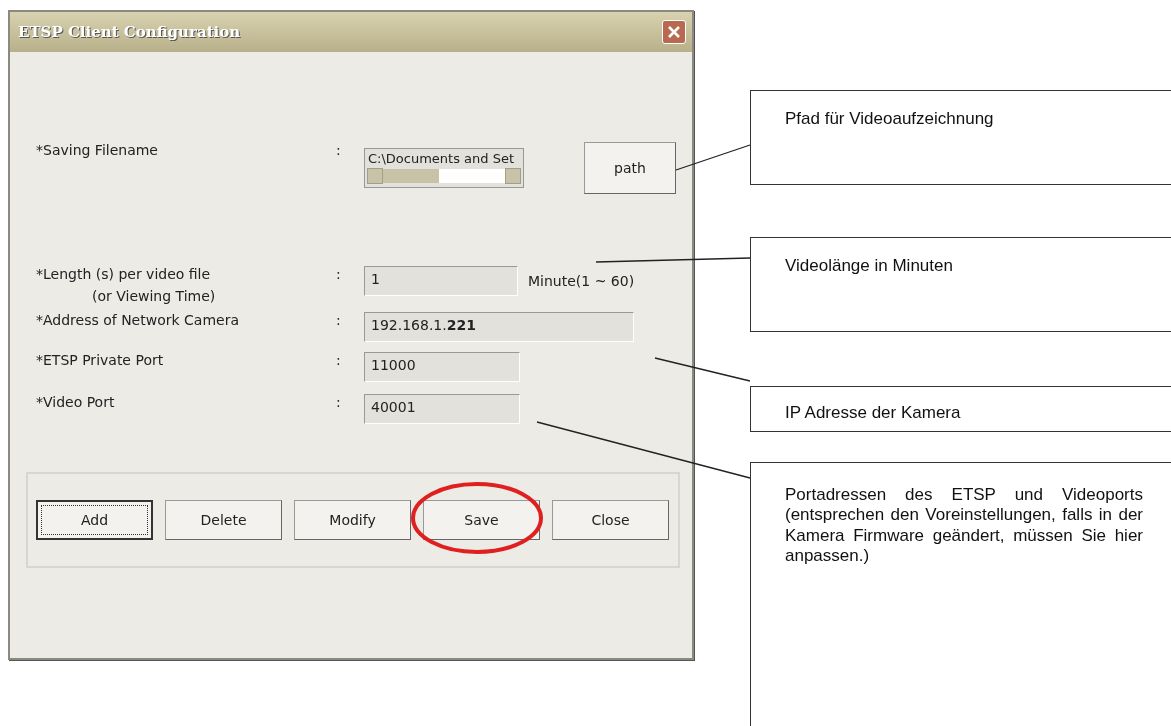  I want to click on field-label: *Length (s) per video file, so click(124, 274).